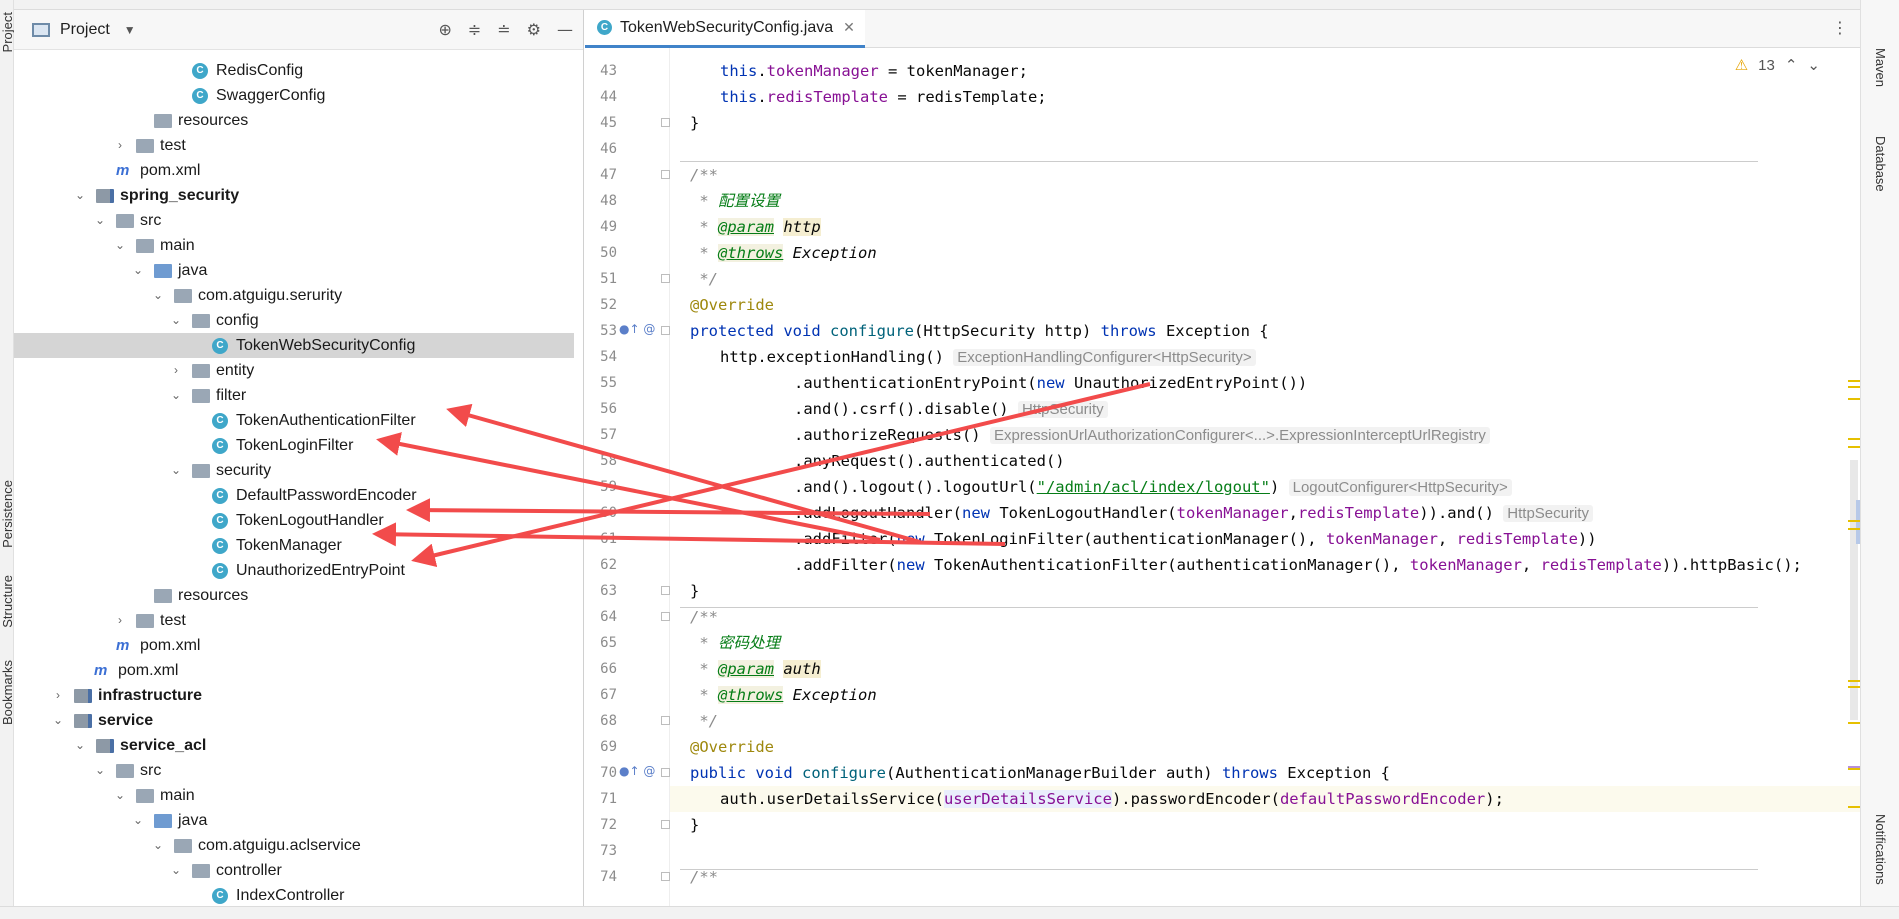 The image size is (1899, 919). I want to click on tree-item: C IndexController, so click(294, 894).